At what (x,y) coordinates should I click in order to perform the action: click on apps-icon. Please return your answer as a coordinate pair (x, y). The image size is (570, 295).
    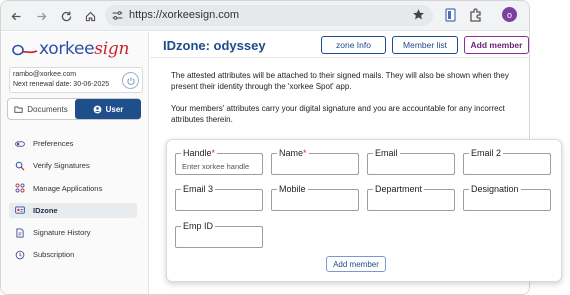
    Looking at the image, I should click on (20, 188).